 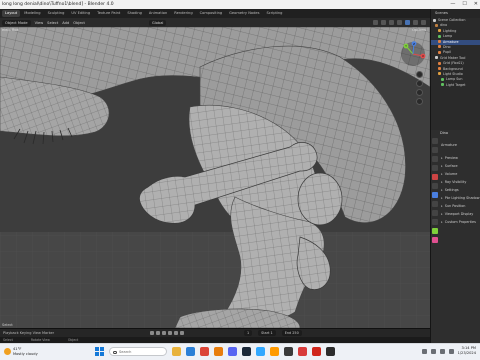 I want to click on properties-row-label: Preview, so click(x=451, y=158).